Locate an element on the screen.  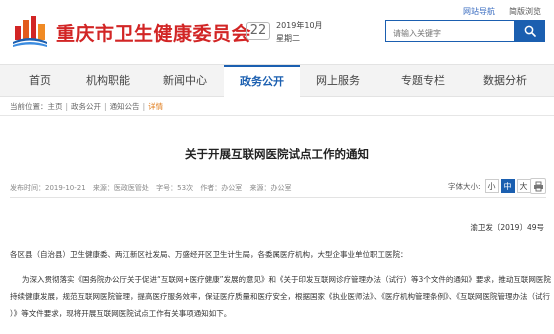
search-icon is located at coordinates (530, 31).